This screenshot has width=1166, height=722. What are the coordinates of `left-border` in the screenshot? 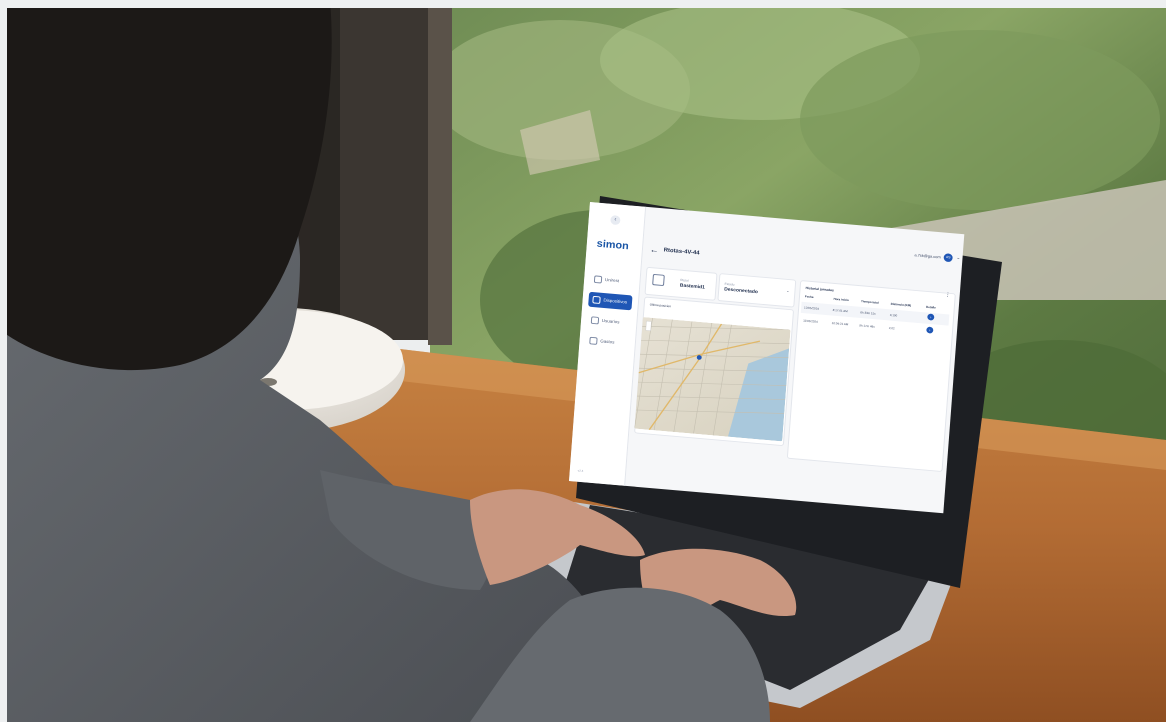 It's located at (3, 361).